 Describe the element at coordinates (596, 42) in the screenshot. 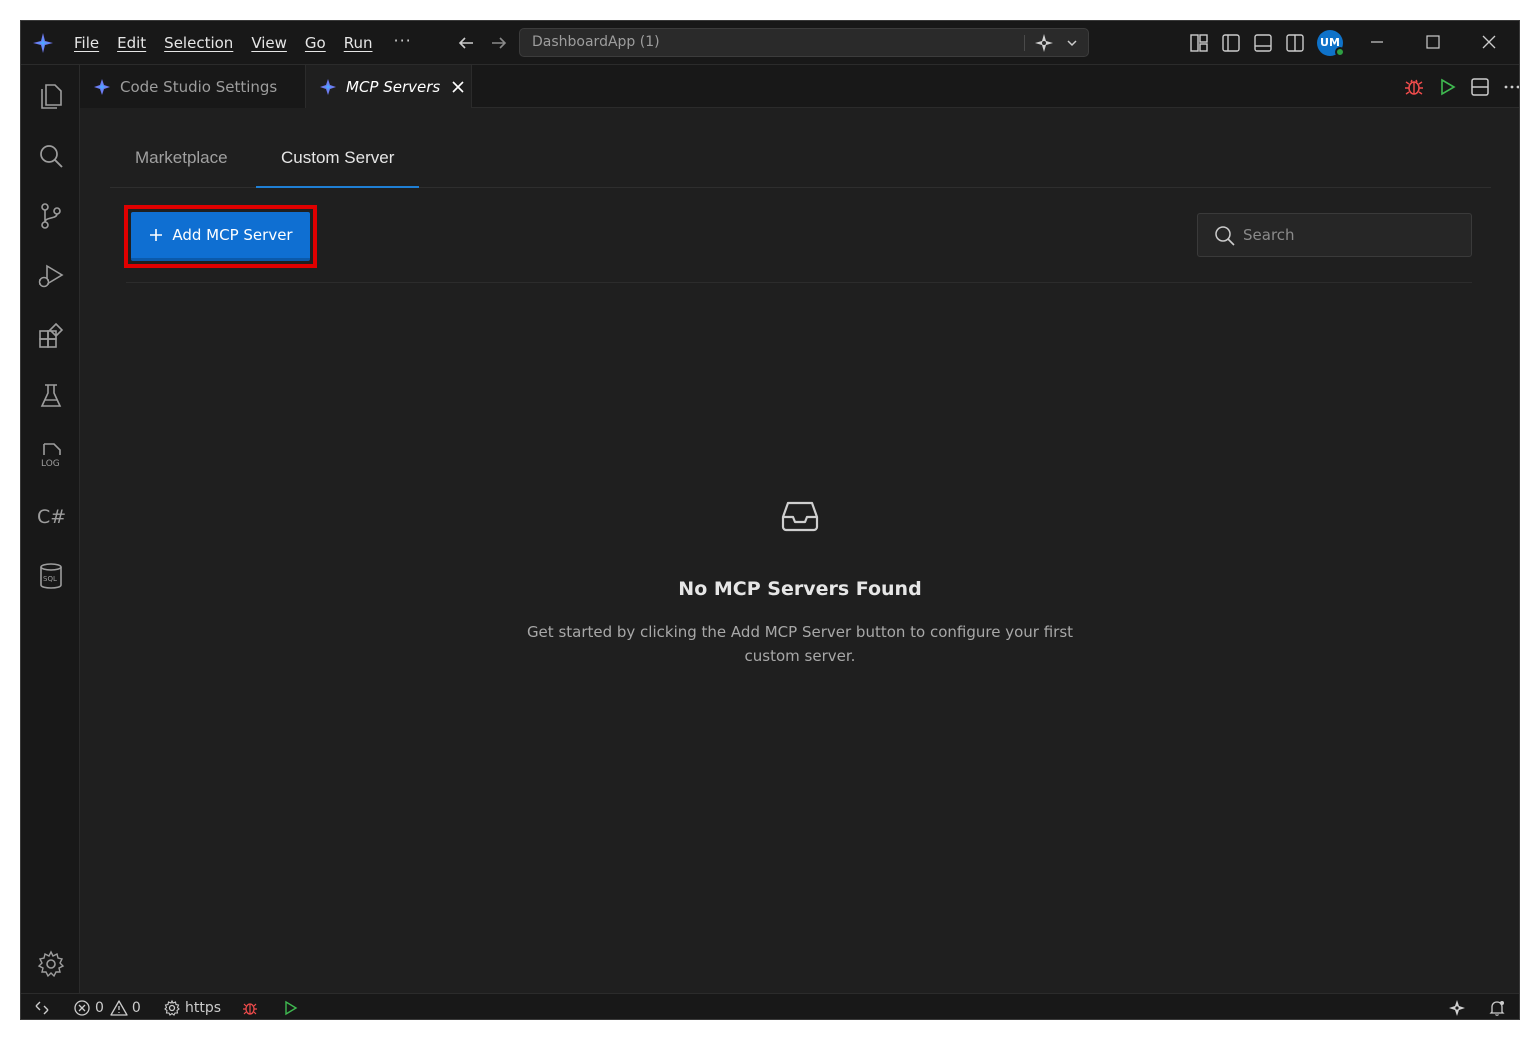

I see `command-center-label: DashboardApp (1)` at that location.